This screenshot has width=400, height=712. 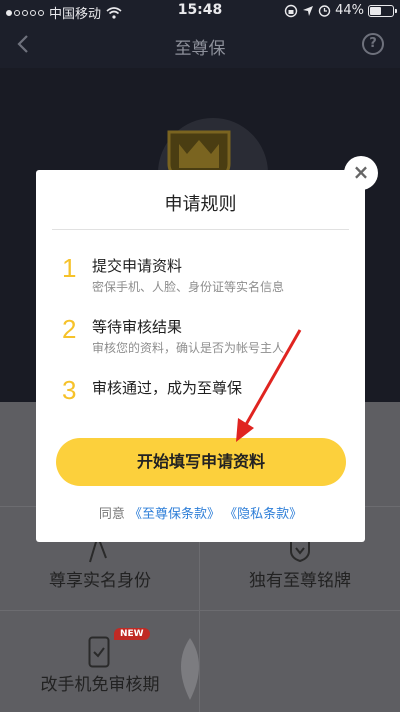 I want to click on step-title: 审核通过，成为至尊保, so click(x=167, y=388).